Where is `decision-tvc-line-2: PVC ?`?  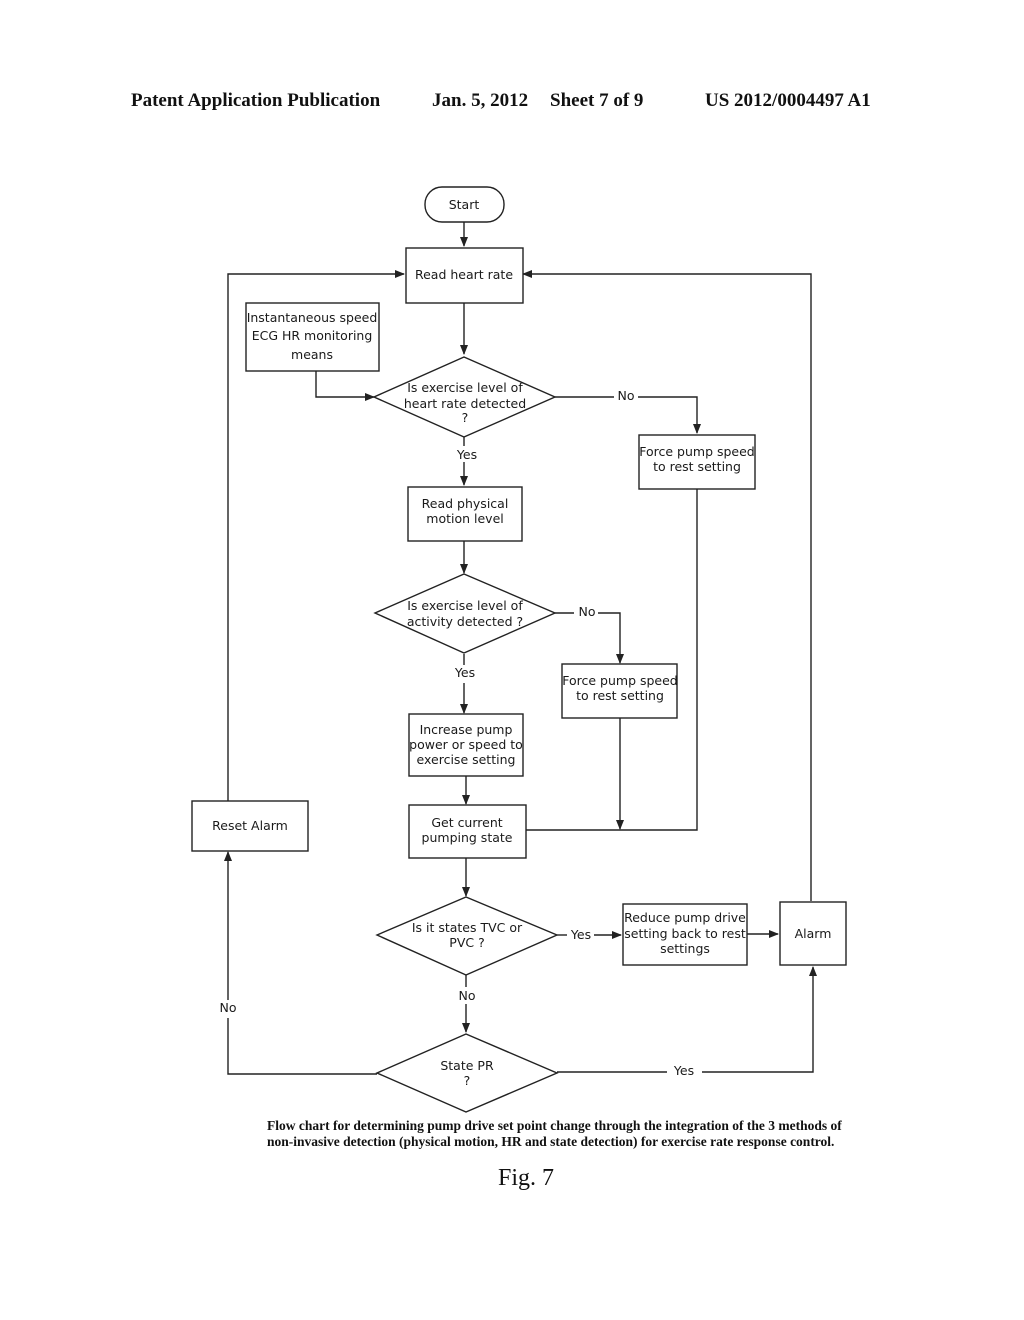
decision-tvc-line-2: PVC ? is located at coordinates (466, 942).